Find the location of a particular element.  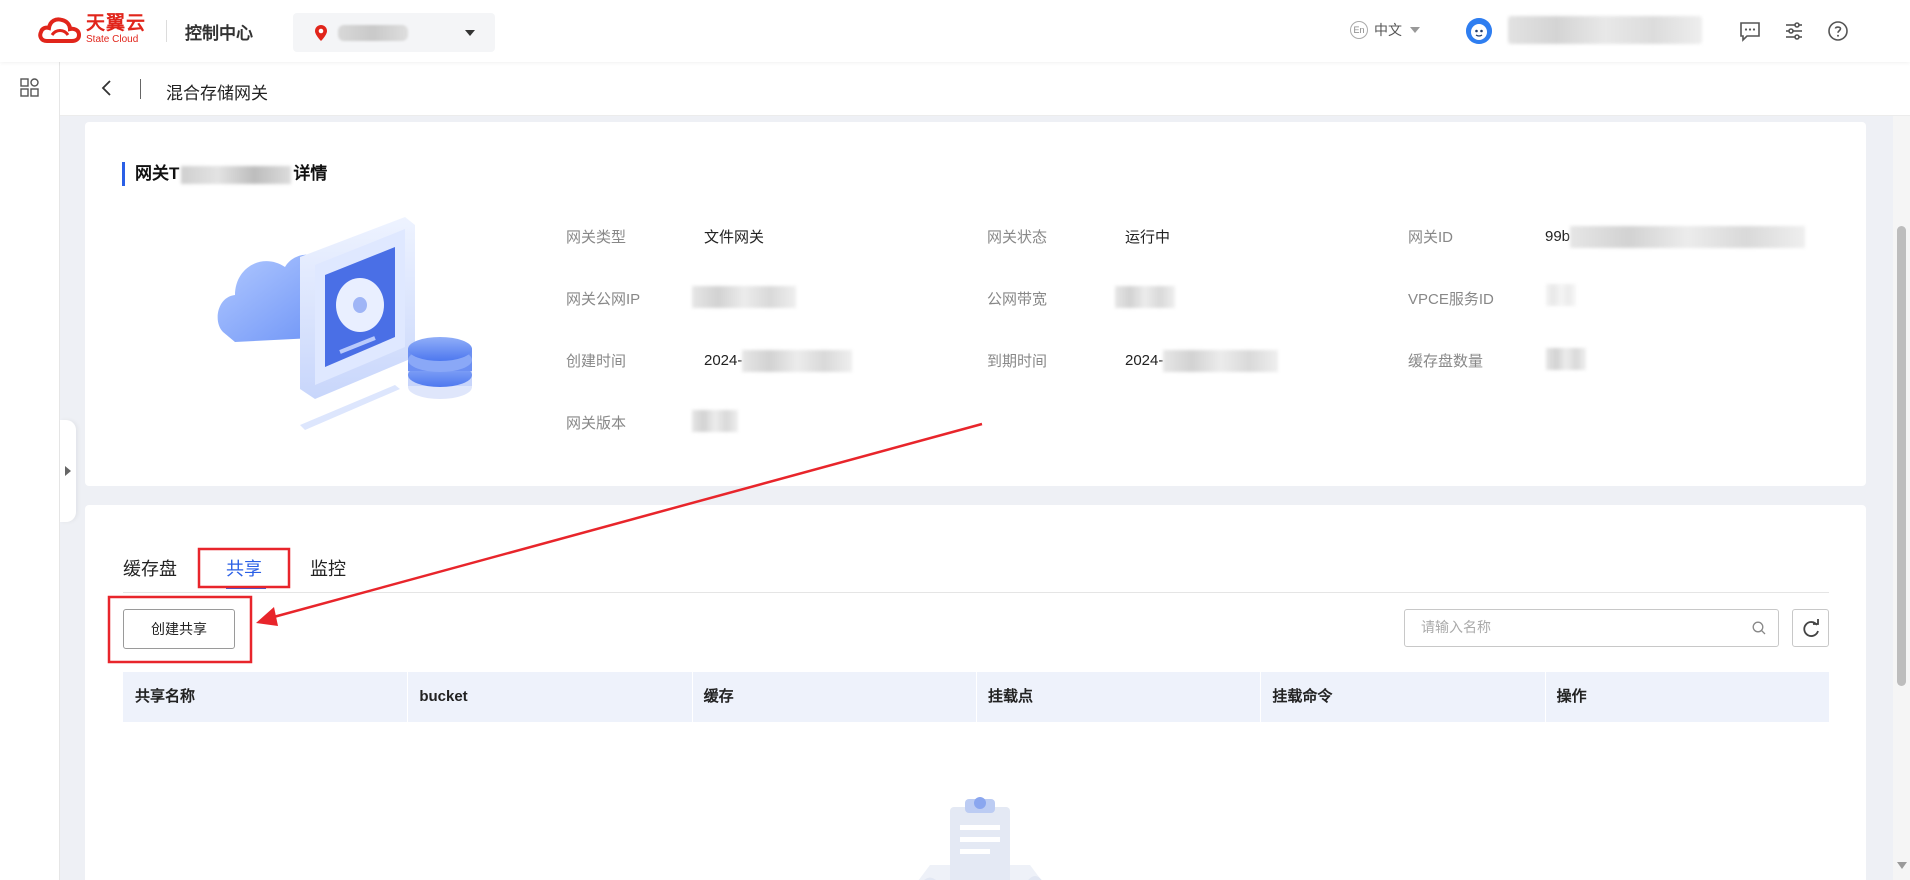

location-pin-icon is located at coordinates (321, 34).